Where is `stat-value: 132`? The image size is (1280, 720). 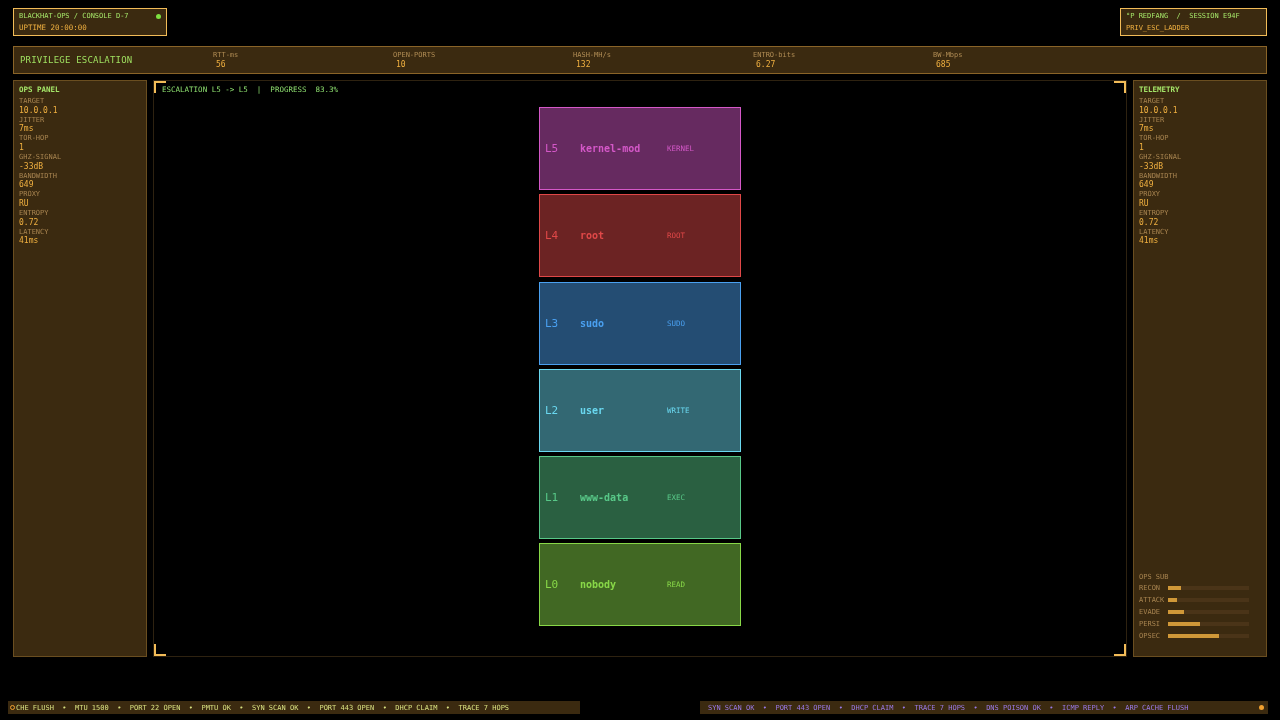 stat-value: 132 is located at coordinates (583, 64).